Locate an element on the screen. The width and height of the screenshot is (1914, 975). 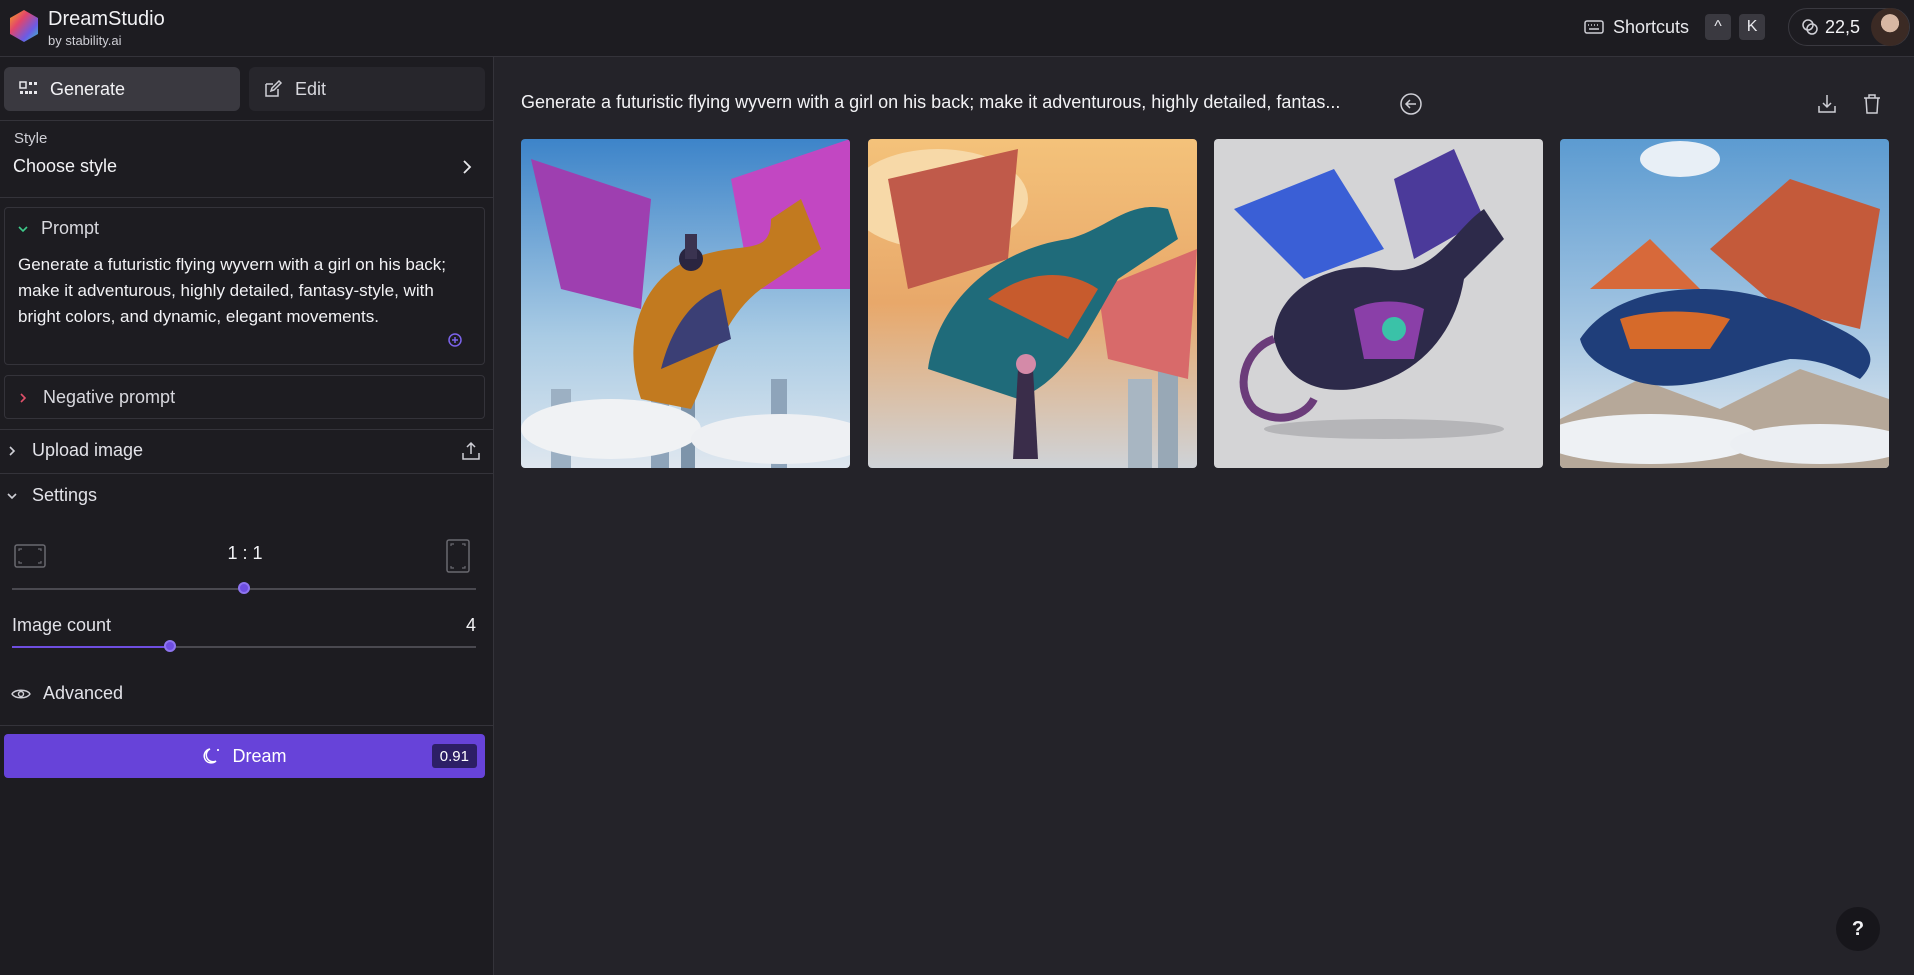
eye-icon is located at coordinates (21, 693).